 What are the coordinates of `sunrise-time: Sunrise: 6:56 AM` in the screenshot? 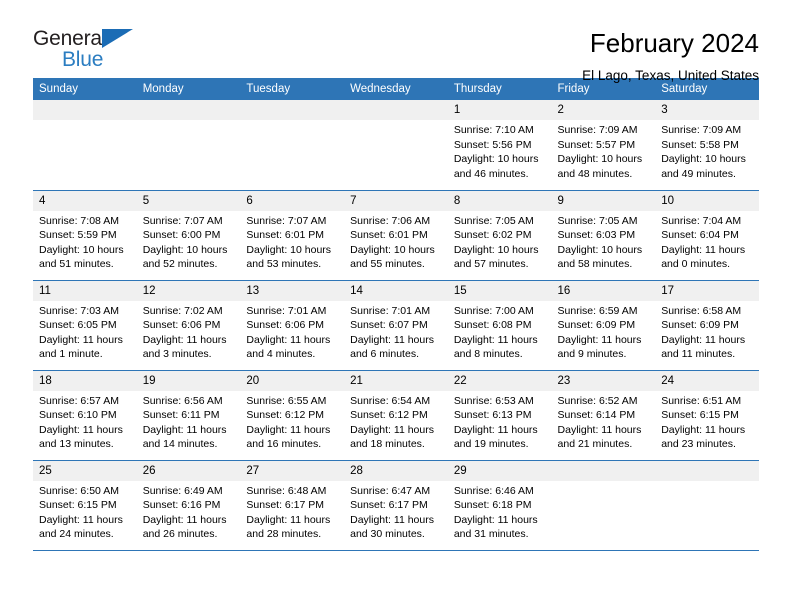 It's located at (182, 400).